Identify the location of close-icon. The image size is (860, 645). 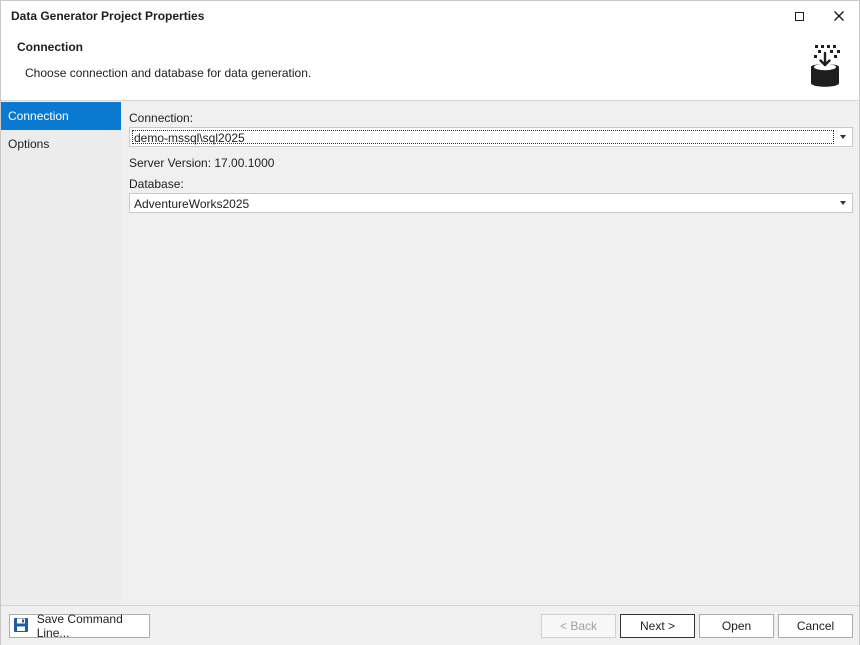
(839, 16).